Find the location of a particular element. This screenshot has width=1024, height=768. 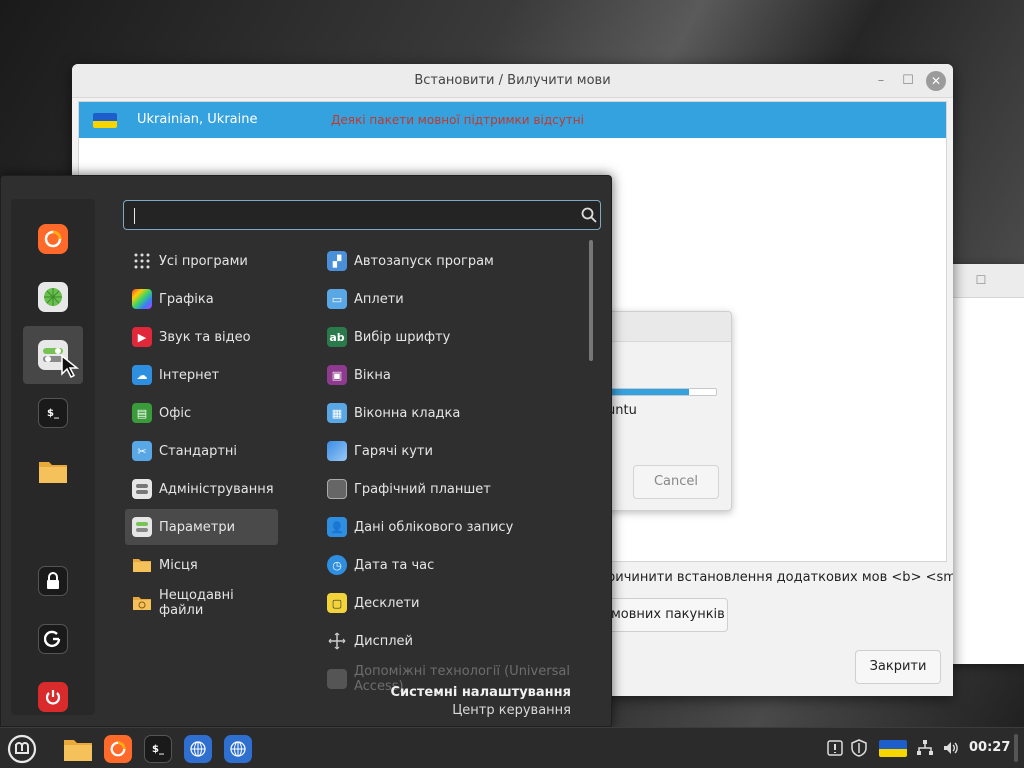

app-label: Вибір шрифту is located at coordinates (402, 337).